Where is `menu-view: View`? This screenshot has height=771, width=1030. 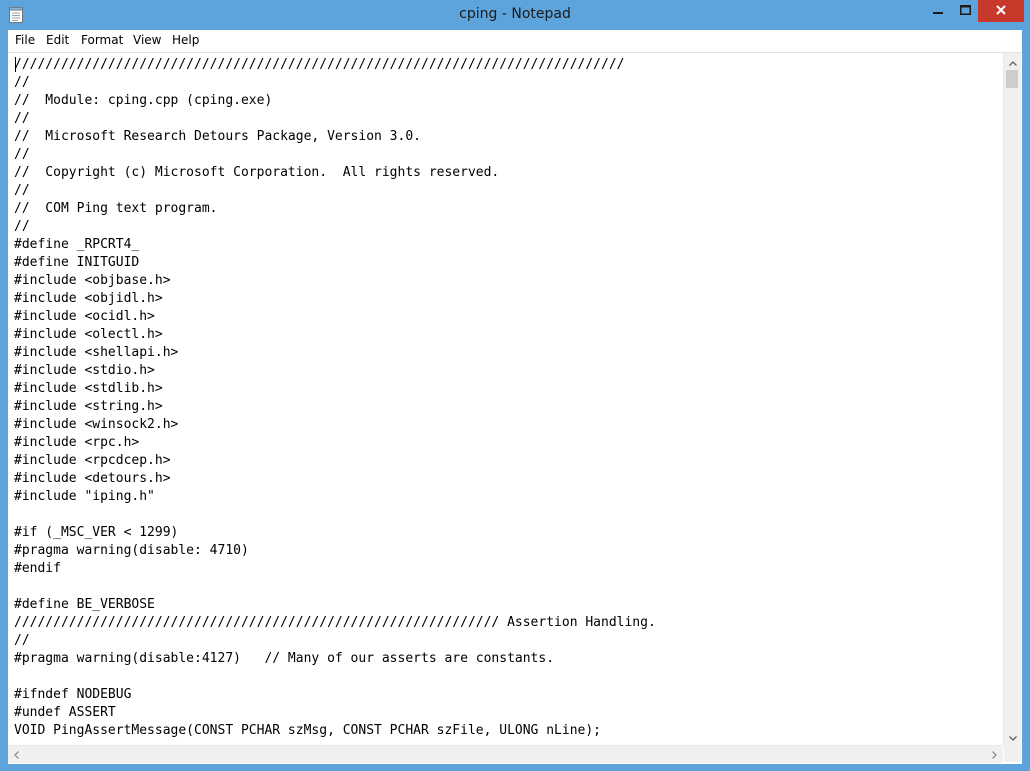
menu-view: View is located at coordinates (147, 40).